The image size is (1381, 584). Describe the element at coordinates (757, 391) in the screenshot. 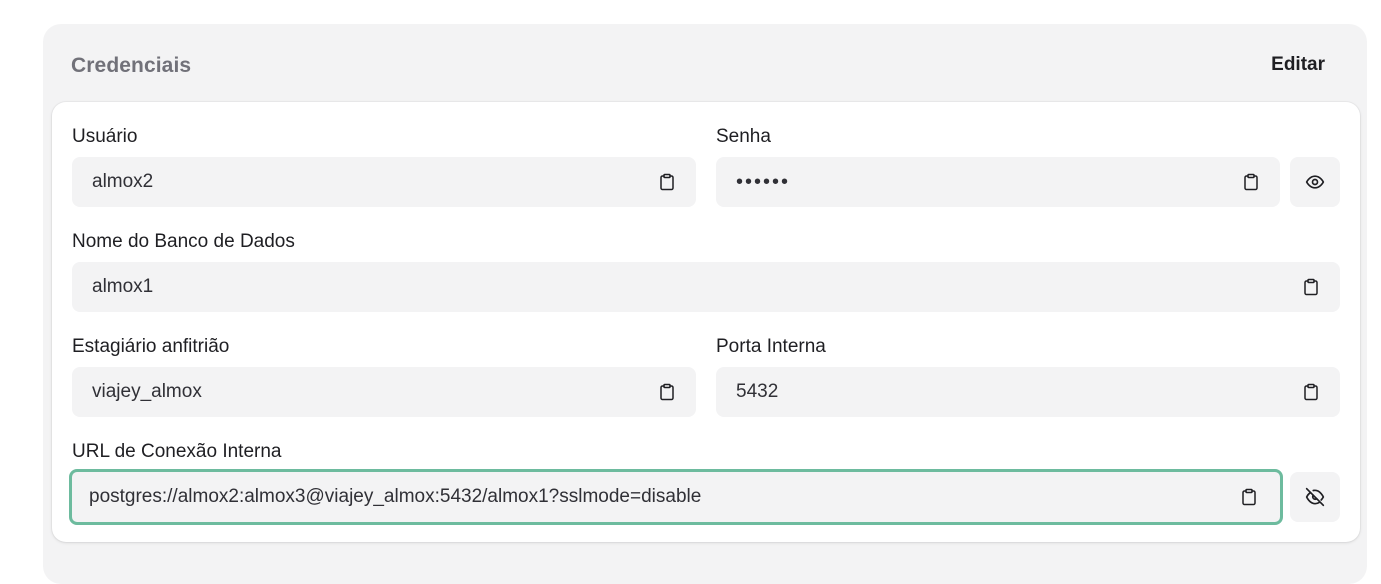

I see `port-value: 5432` at that location.